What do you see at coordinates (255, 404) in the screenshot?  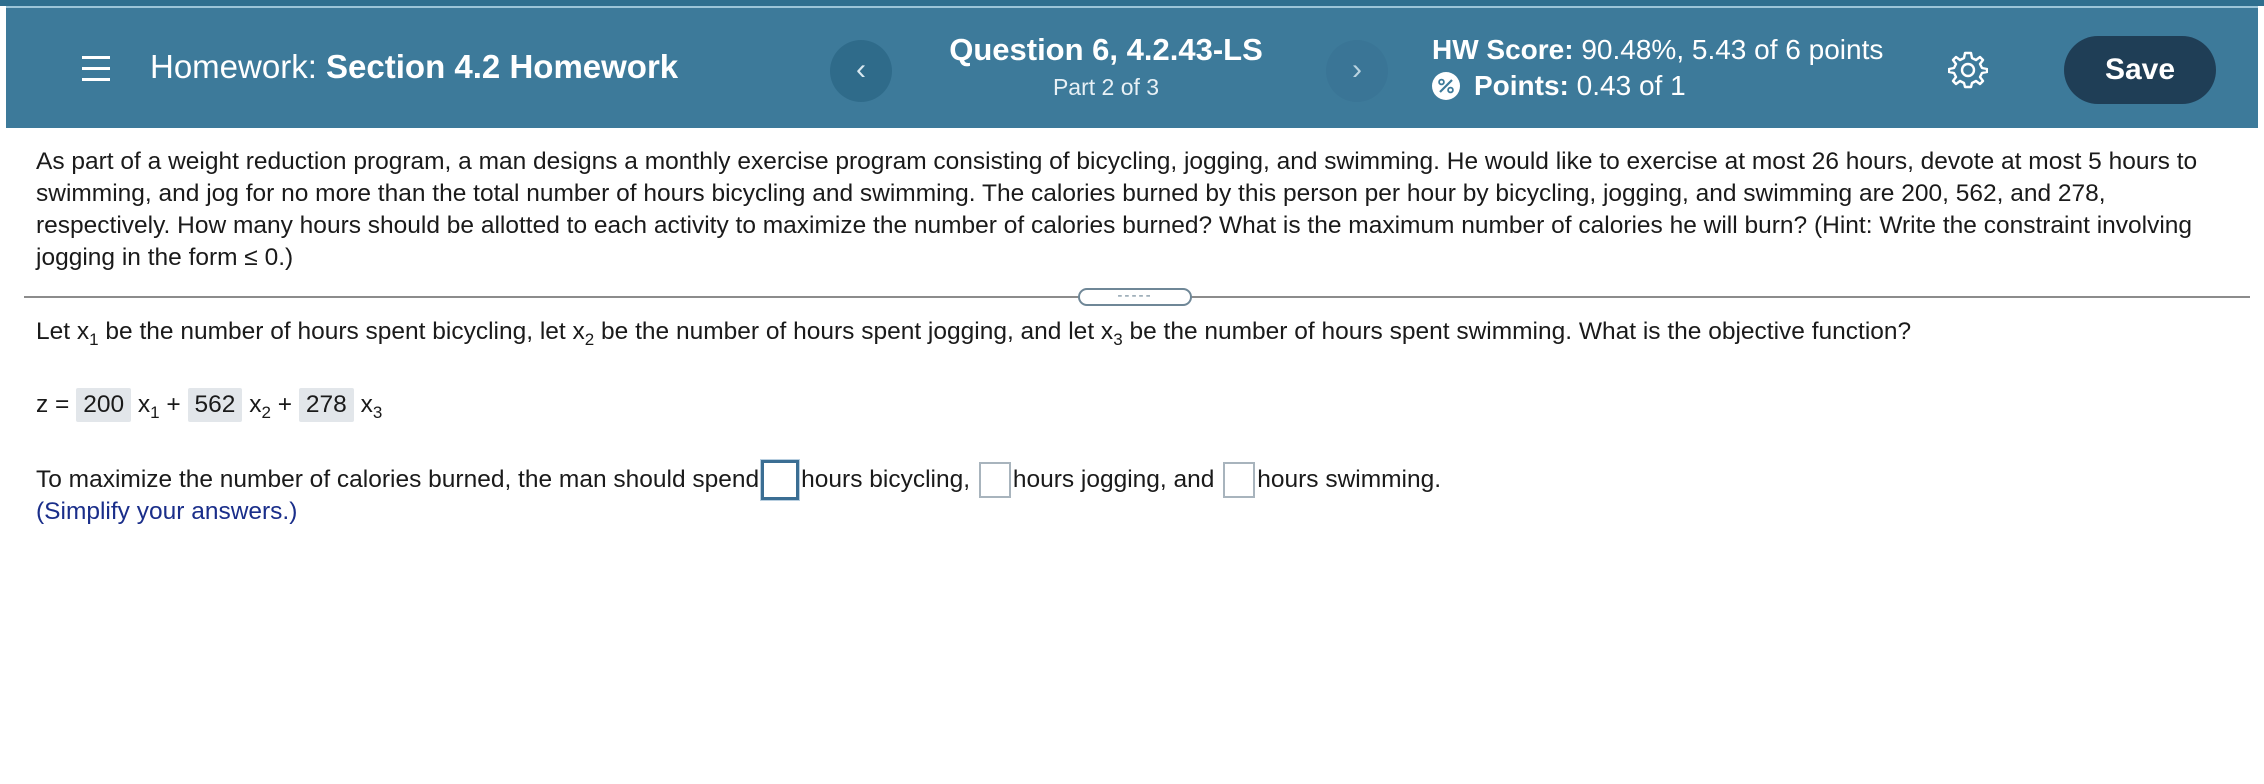 I see `objective-var-2: x` at bounding box center [255, 404].